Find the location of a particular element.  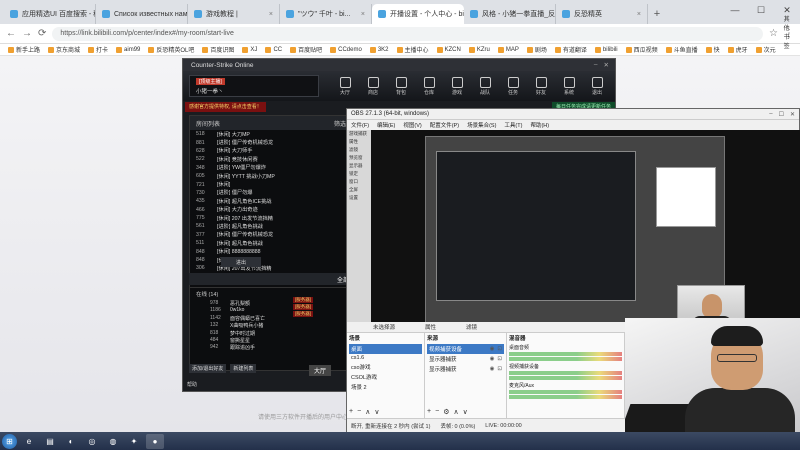

bookmark-item: CCdemo is located at coordinates (346, 49).